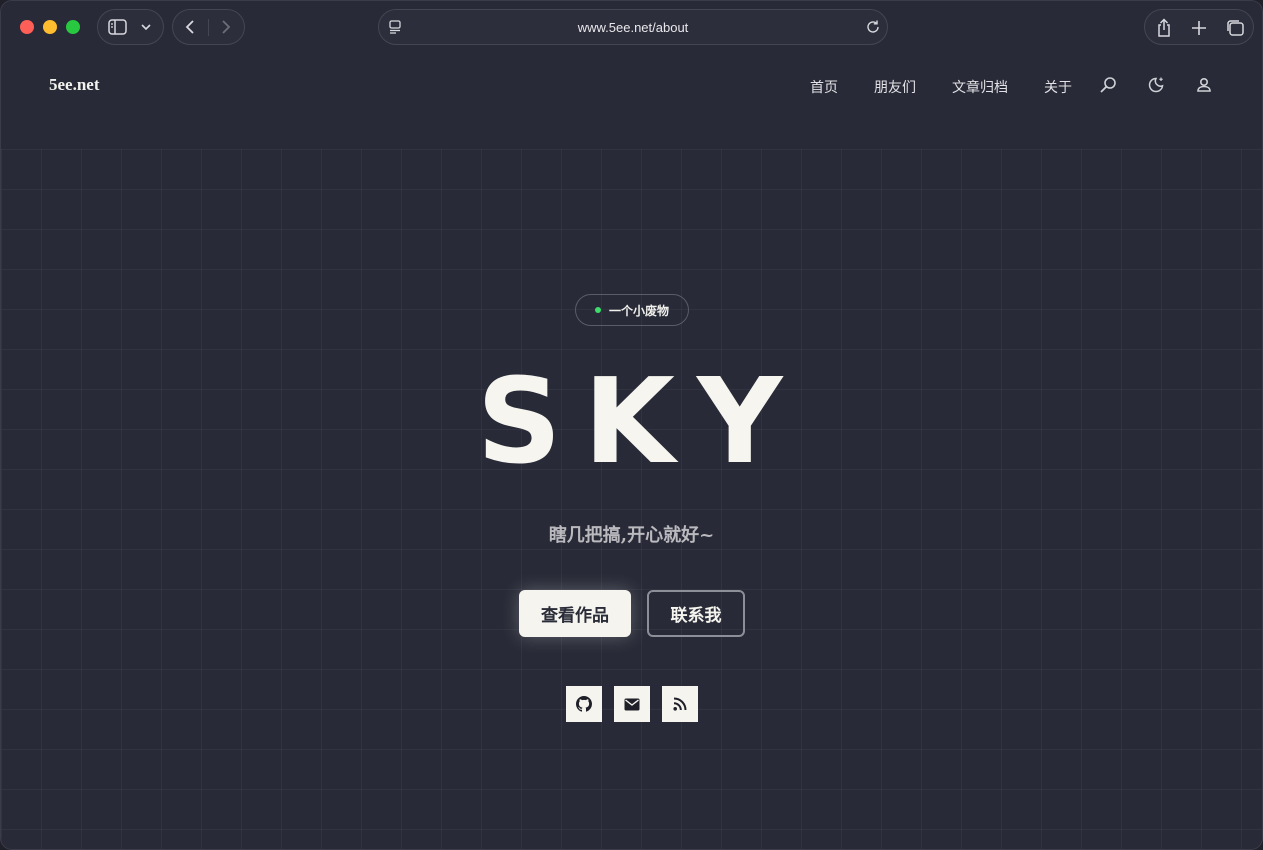  Describe the element at coordinates (1108, 87) in the screenshot. I see `search-icon` at that location.